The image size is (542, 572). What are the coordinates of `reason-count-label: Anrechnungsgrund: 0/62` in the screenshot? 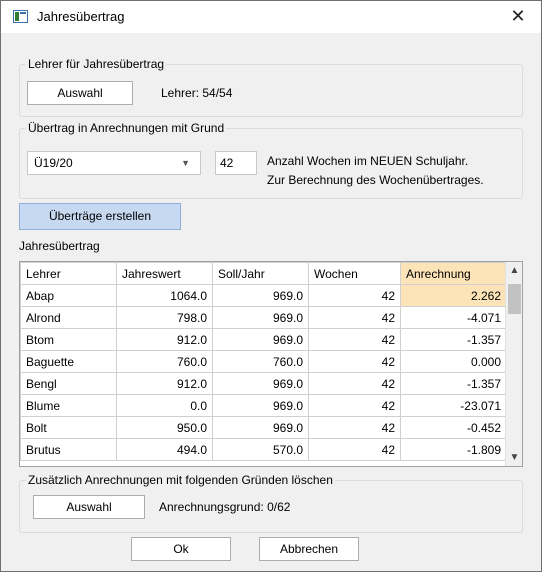 It's located at (225, 507).